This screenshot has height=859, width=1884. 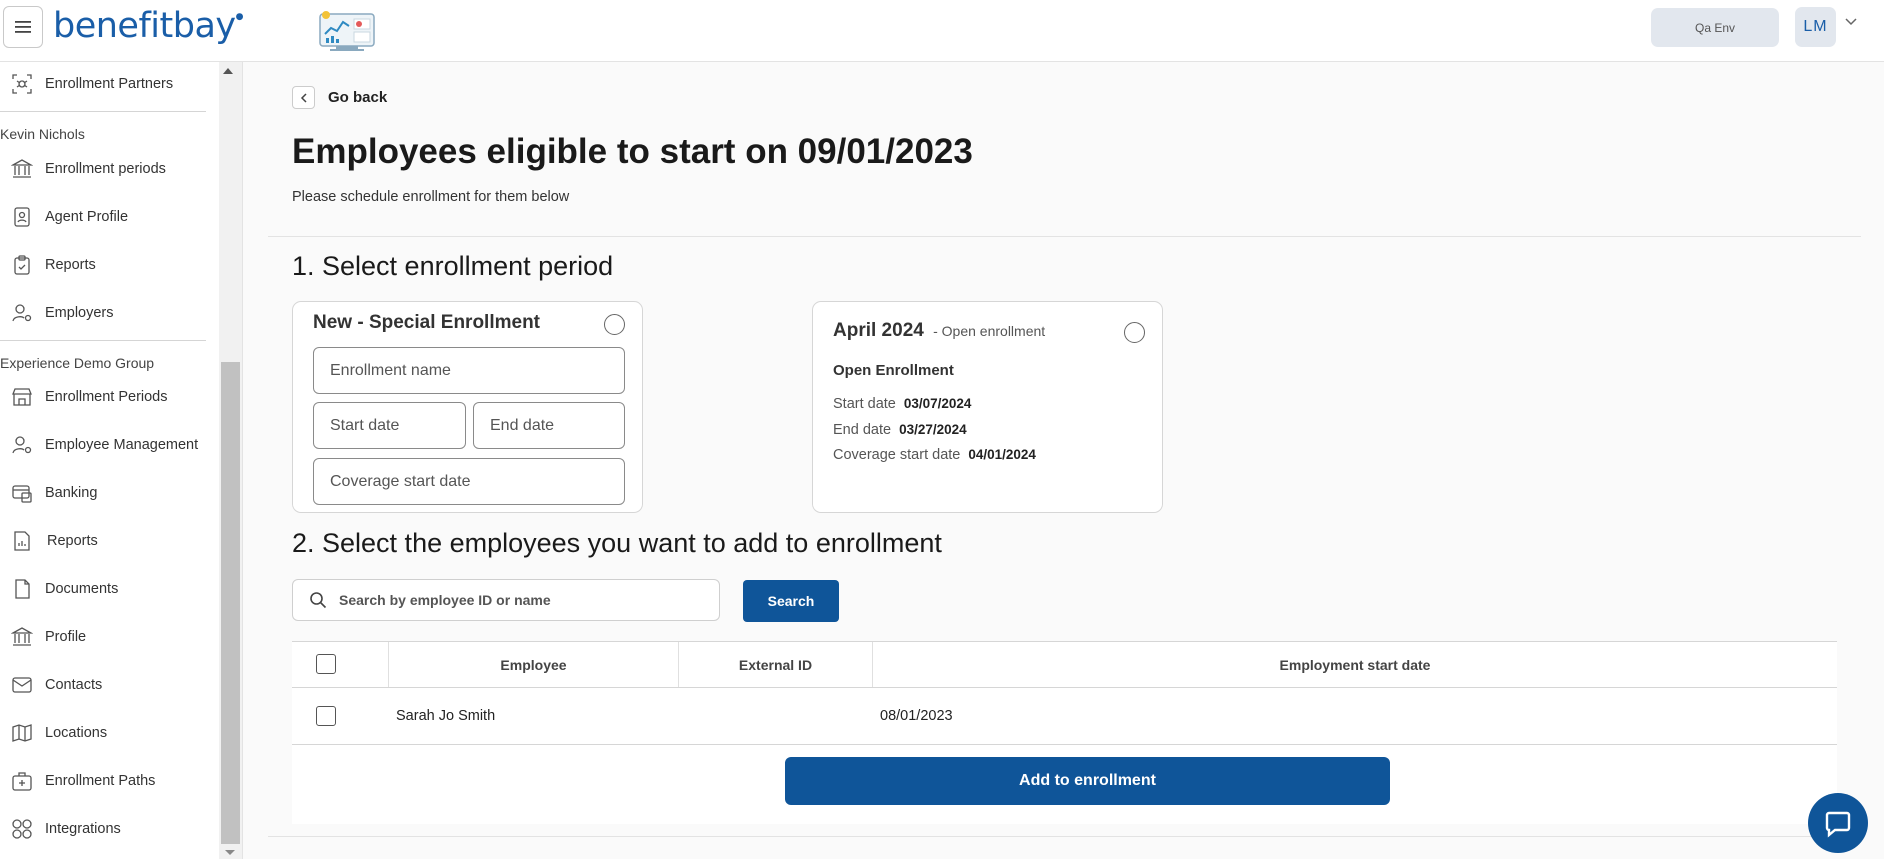 What do you see at coordinates (105, 637) in the screenshot?
I see `sidebar-item-profile: Profile` at bounding box center [105, 637].